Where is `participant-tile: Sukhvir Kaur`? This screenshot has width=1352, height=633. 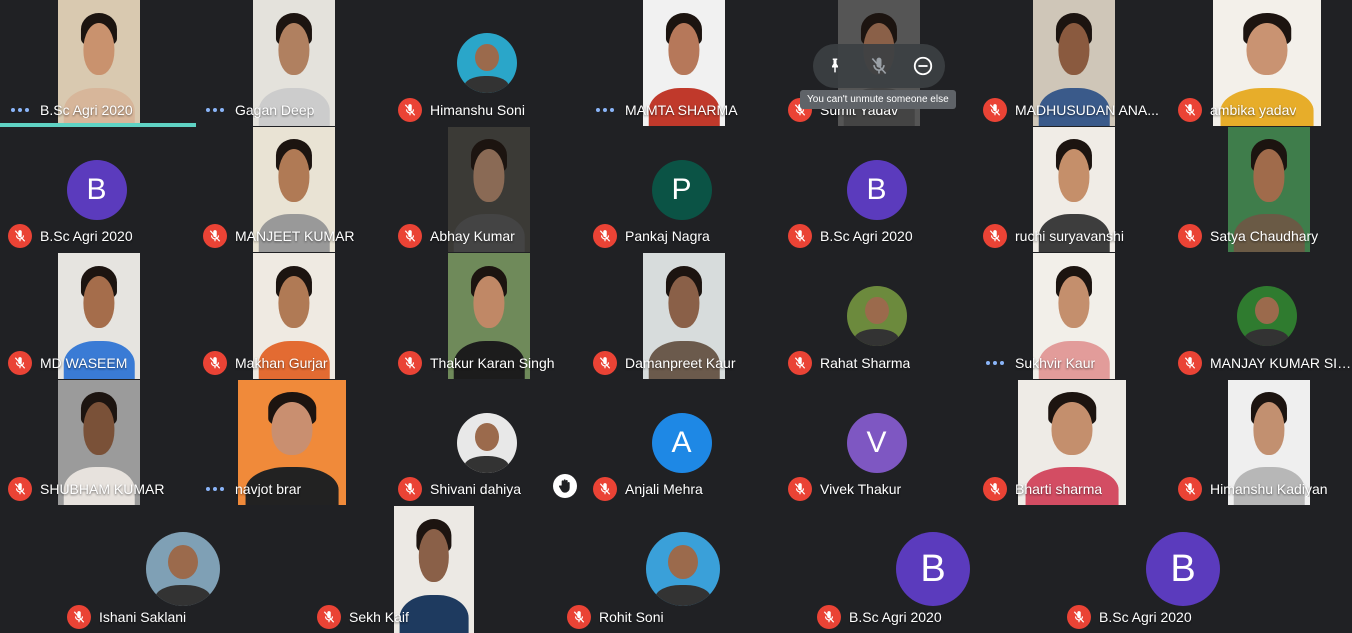
participant-tile: Sukhvir Kaur is located at coordinates (1071, 316).